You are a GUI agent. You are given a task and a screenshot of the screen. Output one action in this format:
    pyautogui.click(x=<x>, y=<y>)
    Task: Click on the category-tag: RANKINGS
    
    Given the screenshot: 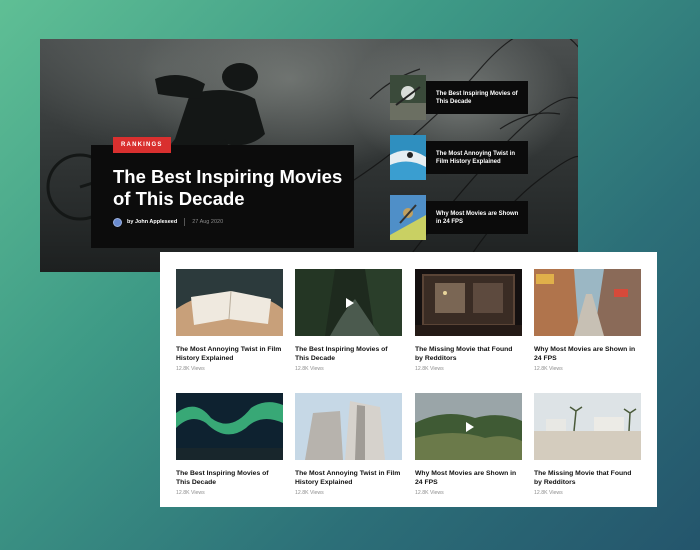 What is the action you would take?
    pyautogui.click(x=142, y=145)
    